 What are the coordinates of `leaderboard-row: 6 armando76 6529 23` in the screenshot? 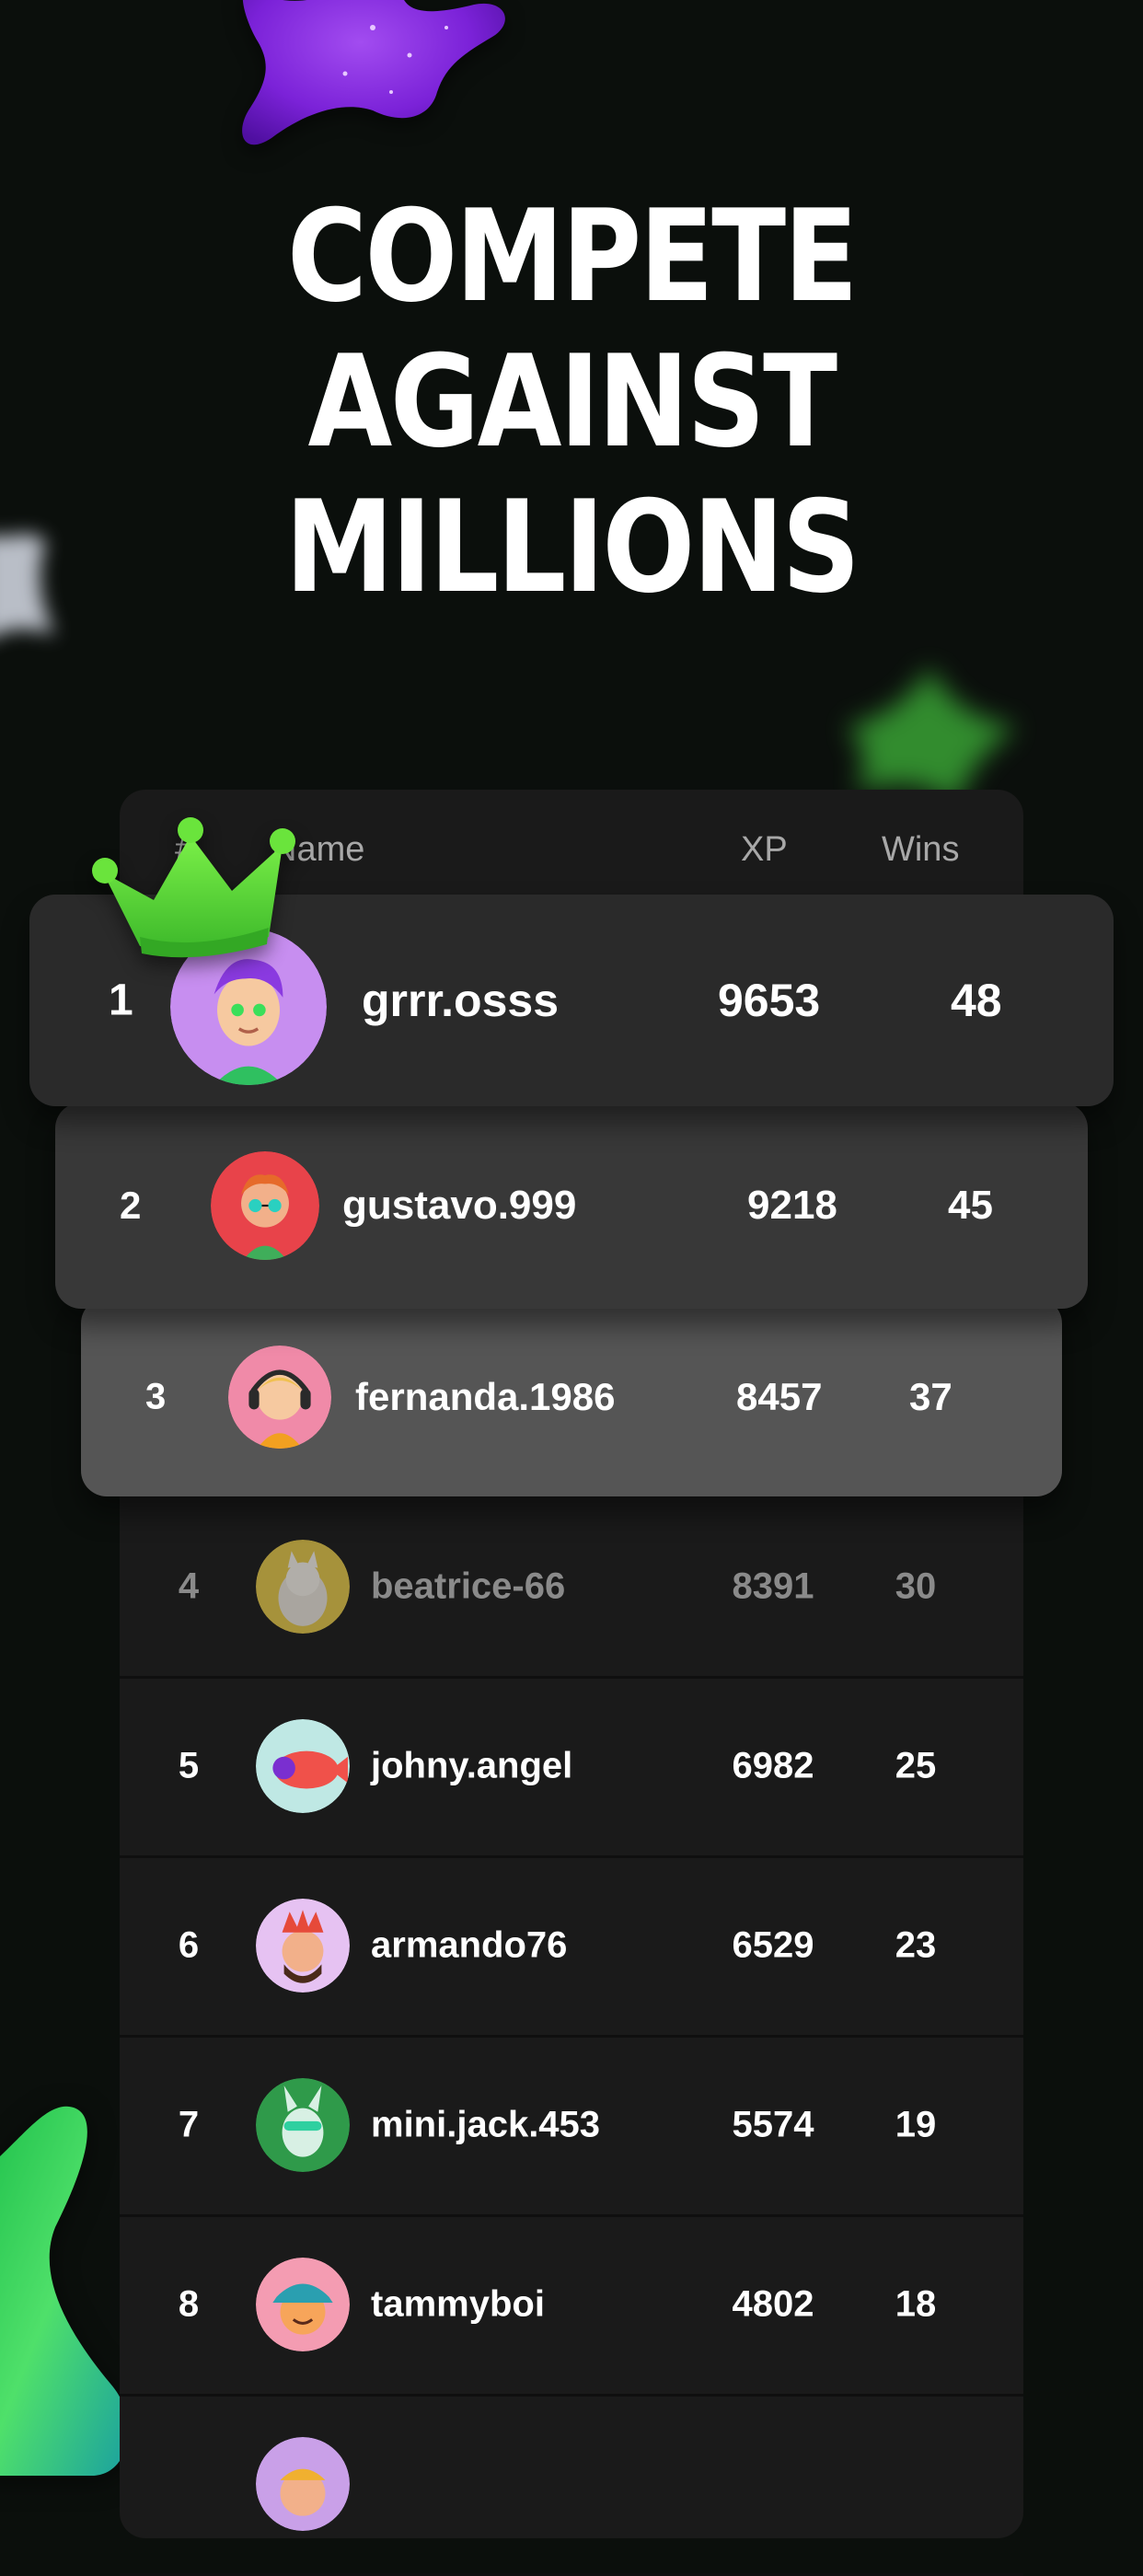 It's located at (571, 1947).